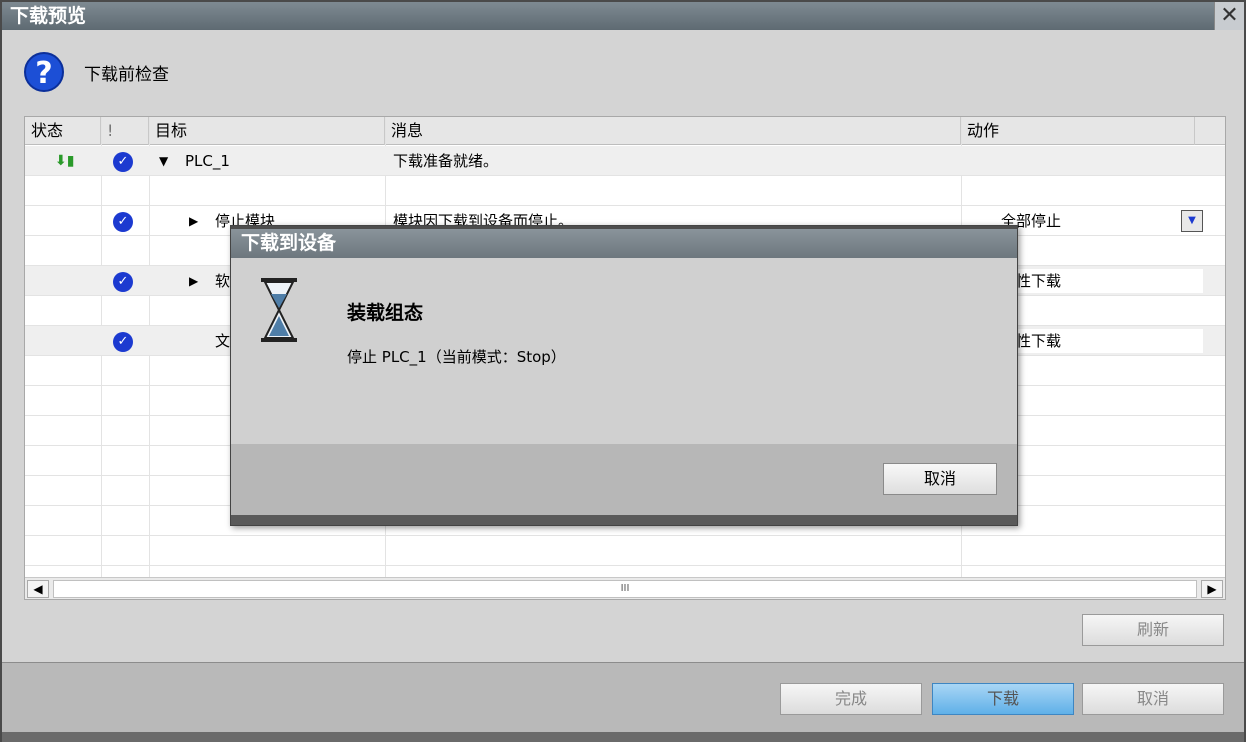 The height and width of the screenshot is (742, 1246). Describe the element at coordinates (623, 737) in the screenshot. I see `footer-bottom-bar` at that location.